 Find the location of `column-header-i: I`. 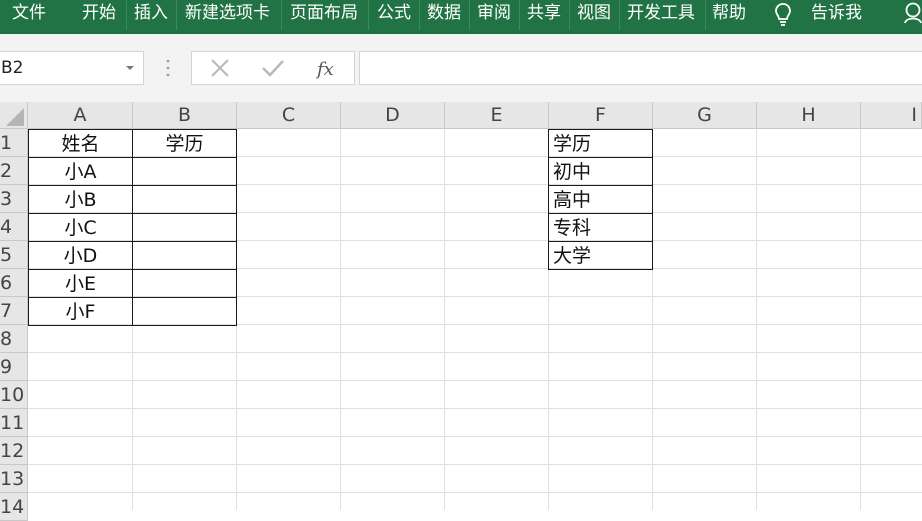

column-header-i: I is located at coordinates (891, 115).